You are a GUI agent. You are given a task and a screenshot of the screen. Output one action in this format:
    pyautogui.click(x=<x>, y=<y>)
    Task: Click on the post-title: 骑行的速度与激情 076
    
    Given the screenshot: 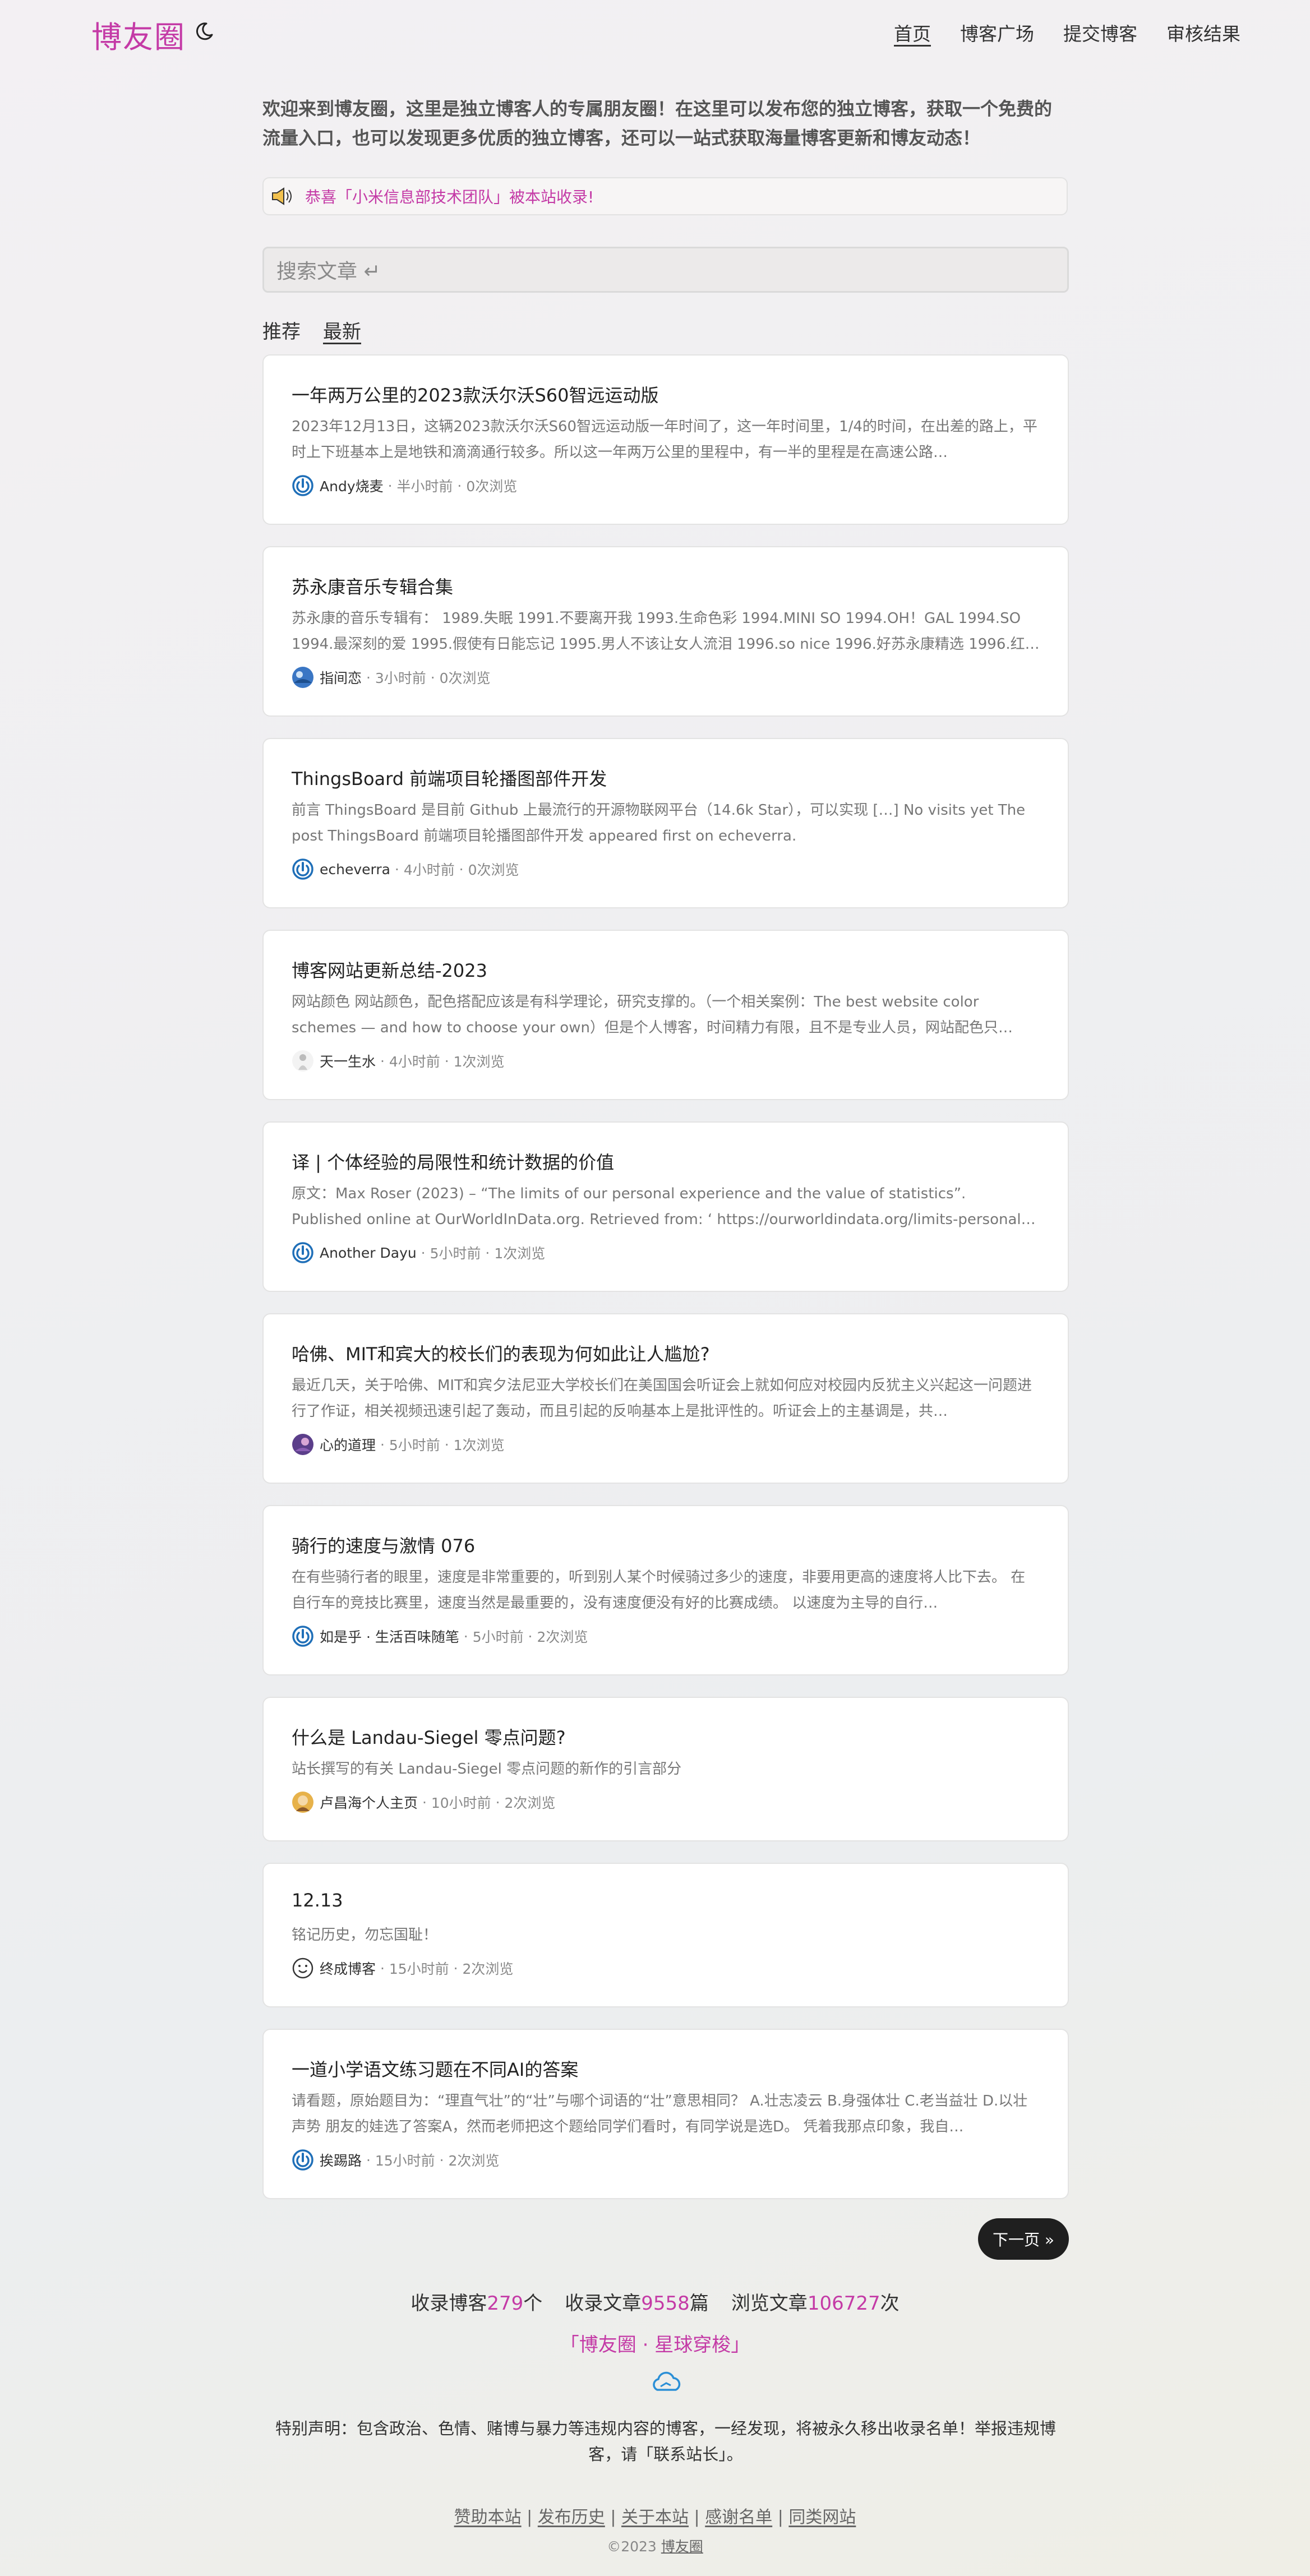 What is the action you would take?
    pyautogui.click(x=383, y=1545)
    